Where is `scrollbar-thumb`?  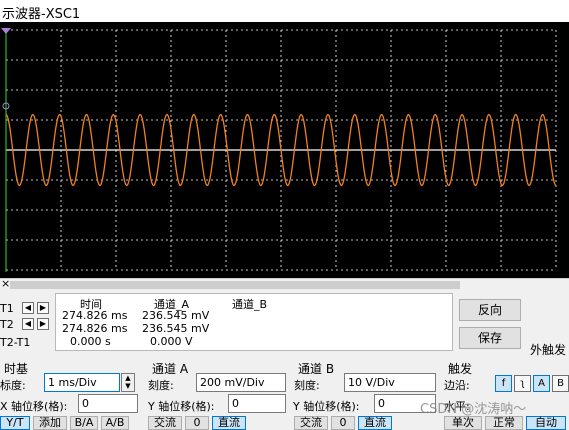
scrollbar-thumb is located at coordinates (235, 285).